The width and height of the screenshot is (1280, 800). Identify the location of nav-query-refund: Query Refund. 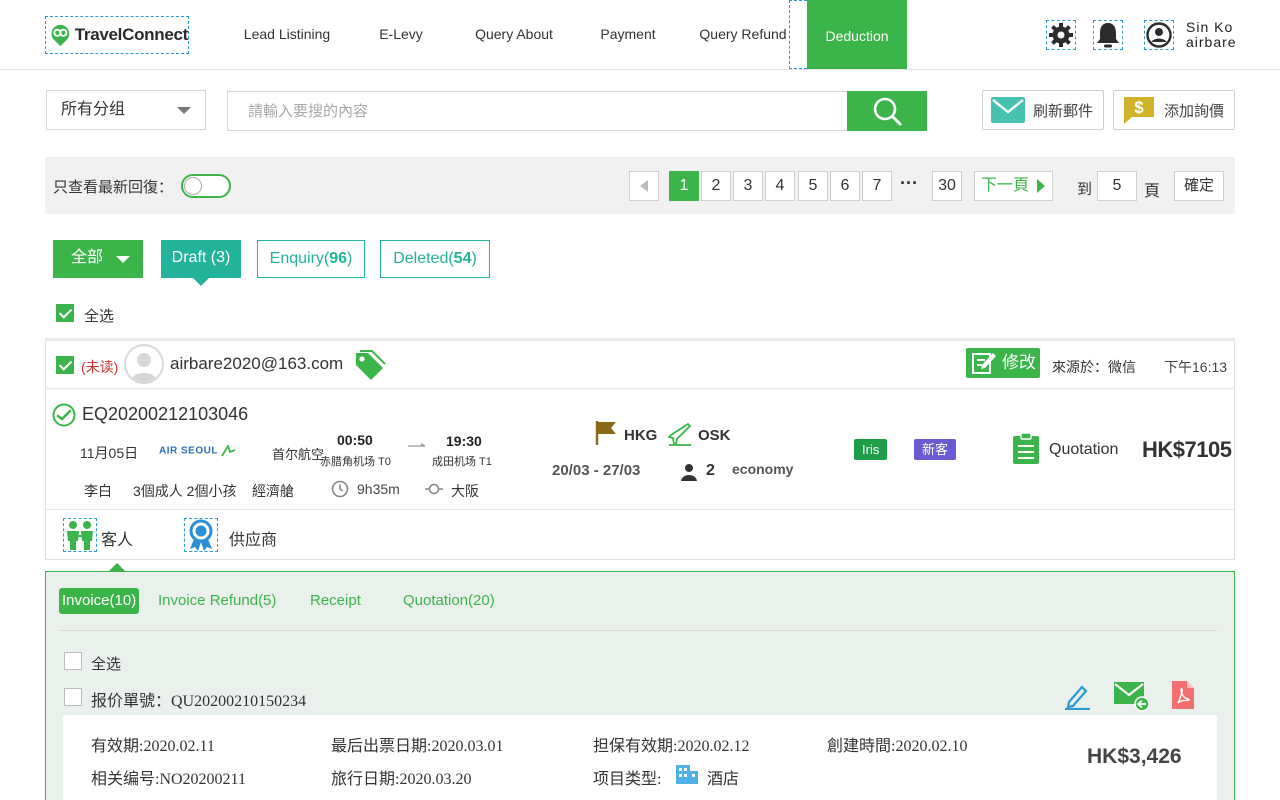
(743, 34).